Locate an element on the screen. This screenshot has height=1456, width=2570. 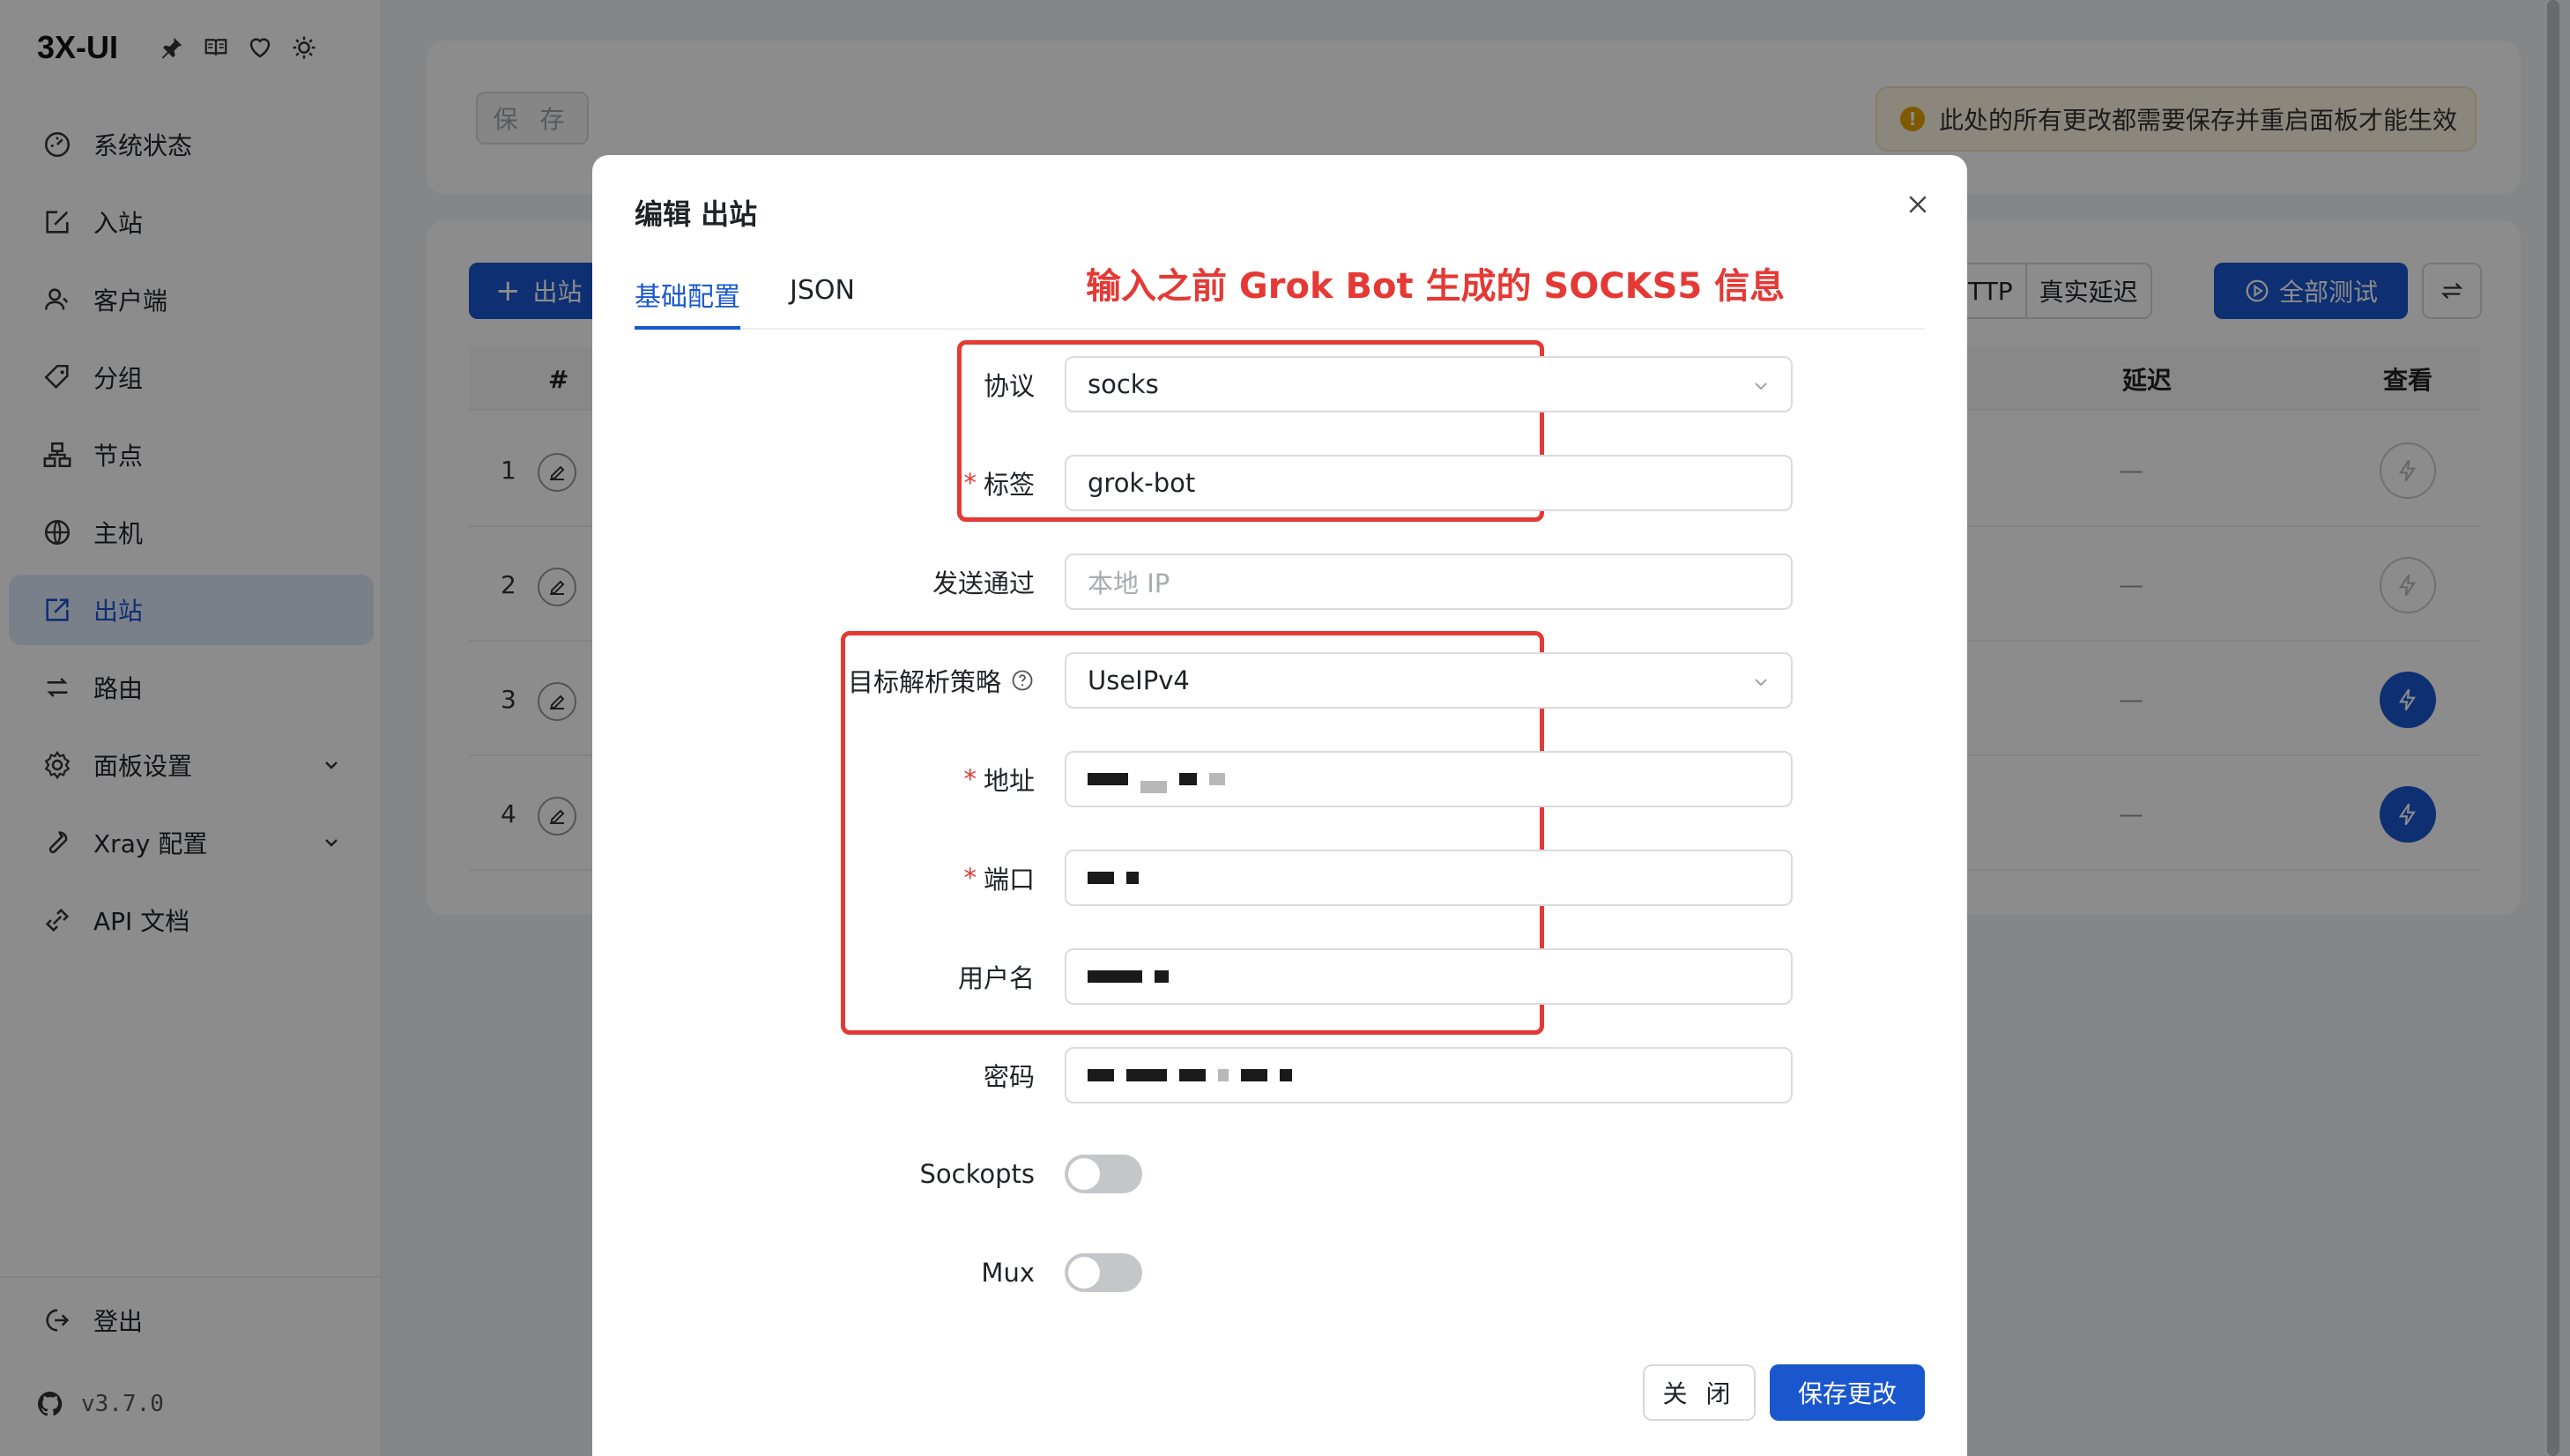
modal-close-button is located at coordinates (1917, 204).